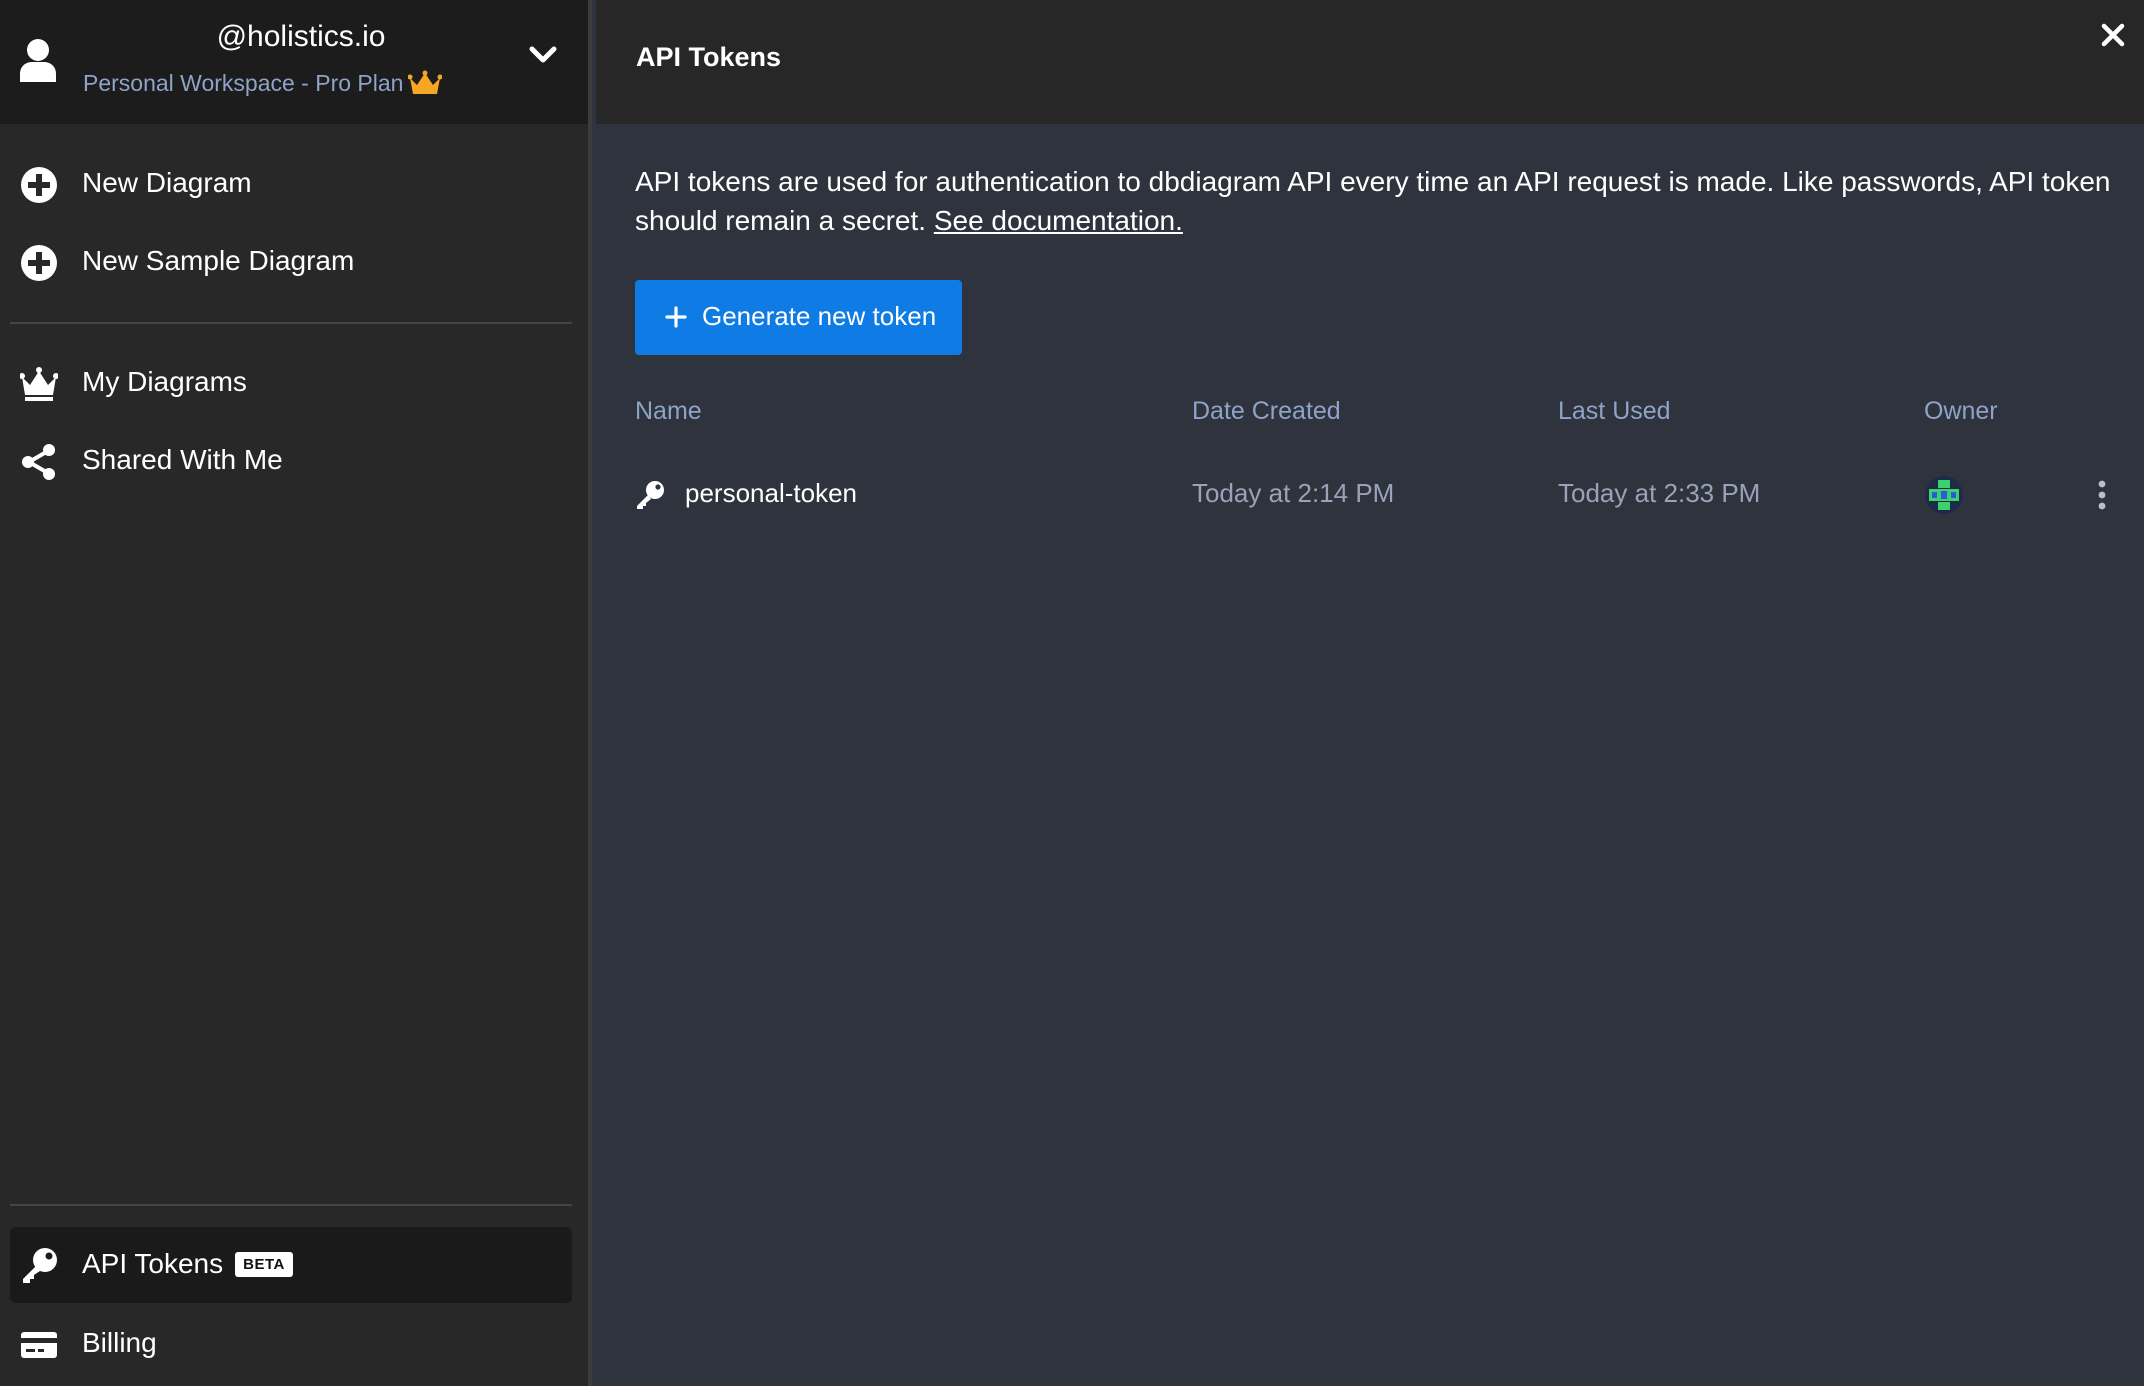  I want to click on chevron-down-icon, so click(543, 55).